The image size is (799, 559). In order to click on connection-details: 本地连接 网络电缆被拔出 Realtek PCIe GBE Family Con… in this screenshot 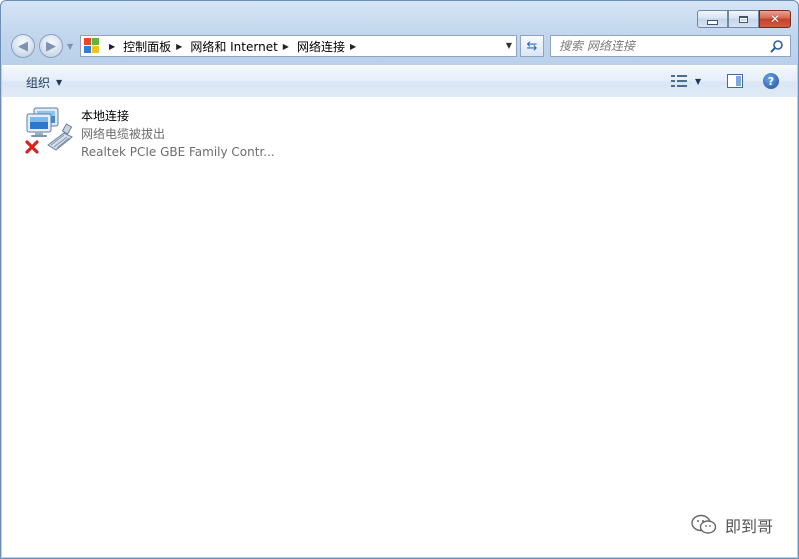, I will do `click(178, 134)`.